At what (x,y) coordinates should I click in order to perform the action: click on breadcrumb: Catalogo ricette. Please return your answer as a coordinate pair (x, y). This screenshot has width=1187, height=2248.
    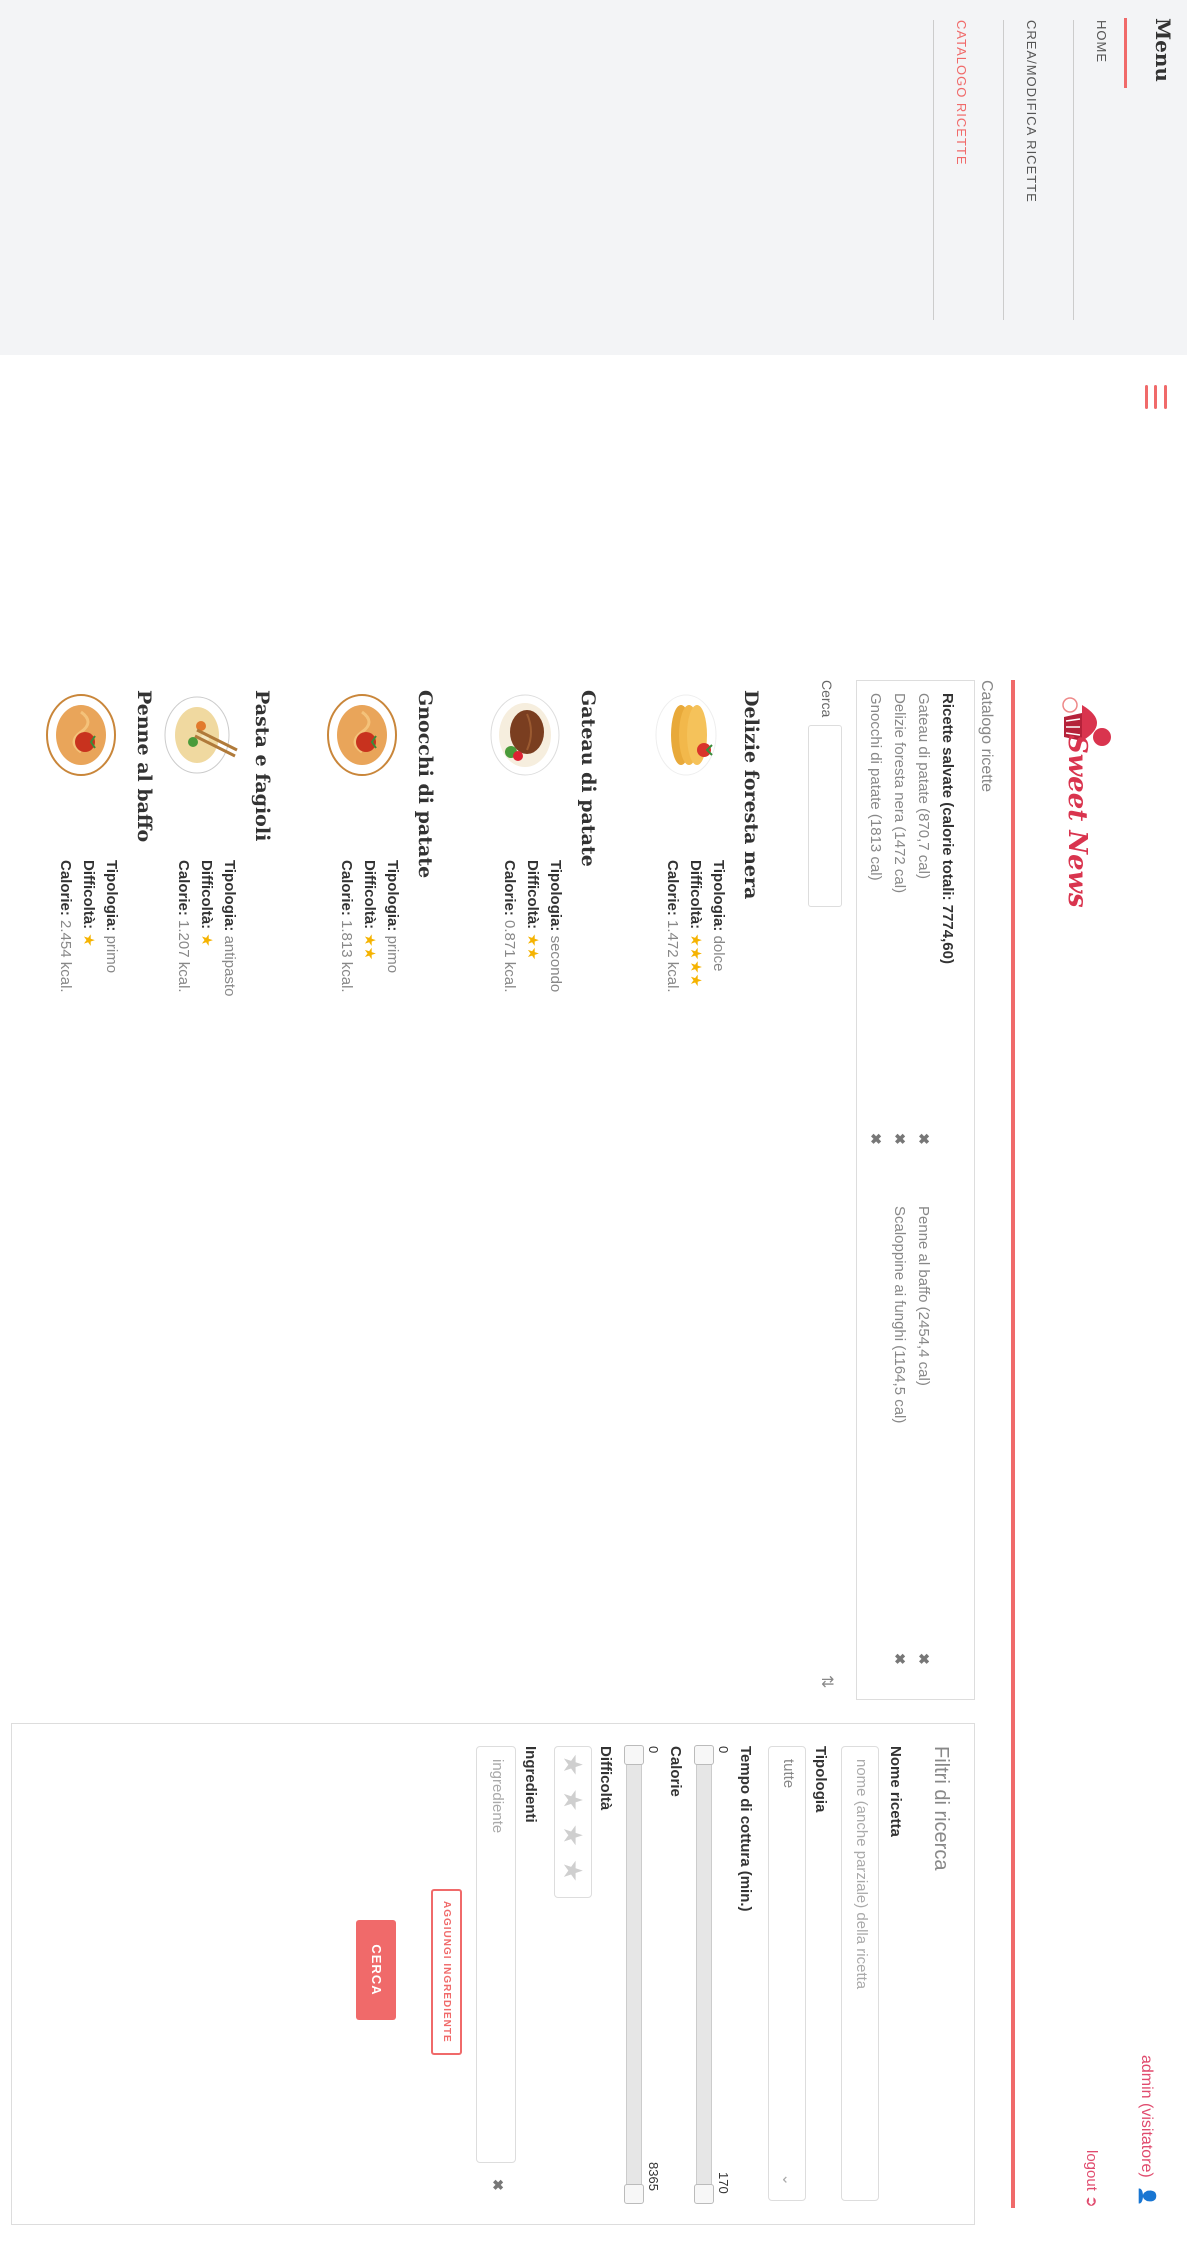
    Looking at the image, I should click on (986, 736).